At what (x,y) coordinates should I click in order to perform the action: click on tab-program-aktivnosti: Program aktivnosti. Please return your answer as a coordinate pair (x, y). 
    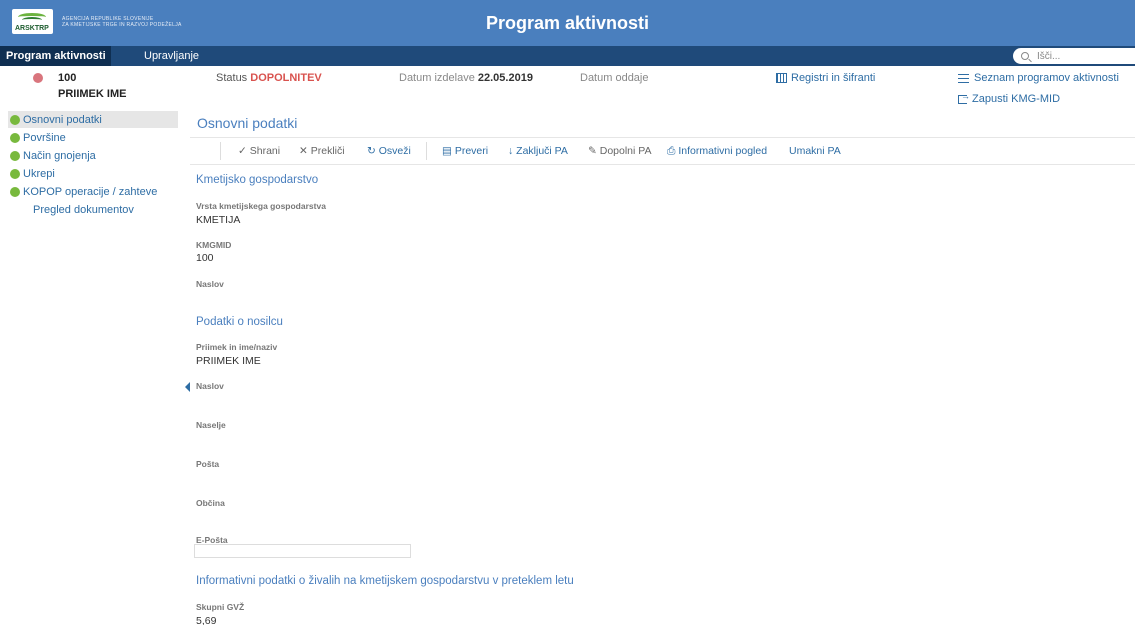
    Looking at the image, I should click on (55, 56).